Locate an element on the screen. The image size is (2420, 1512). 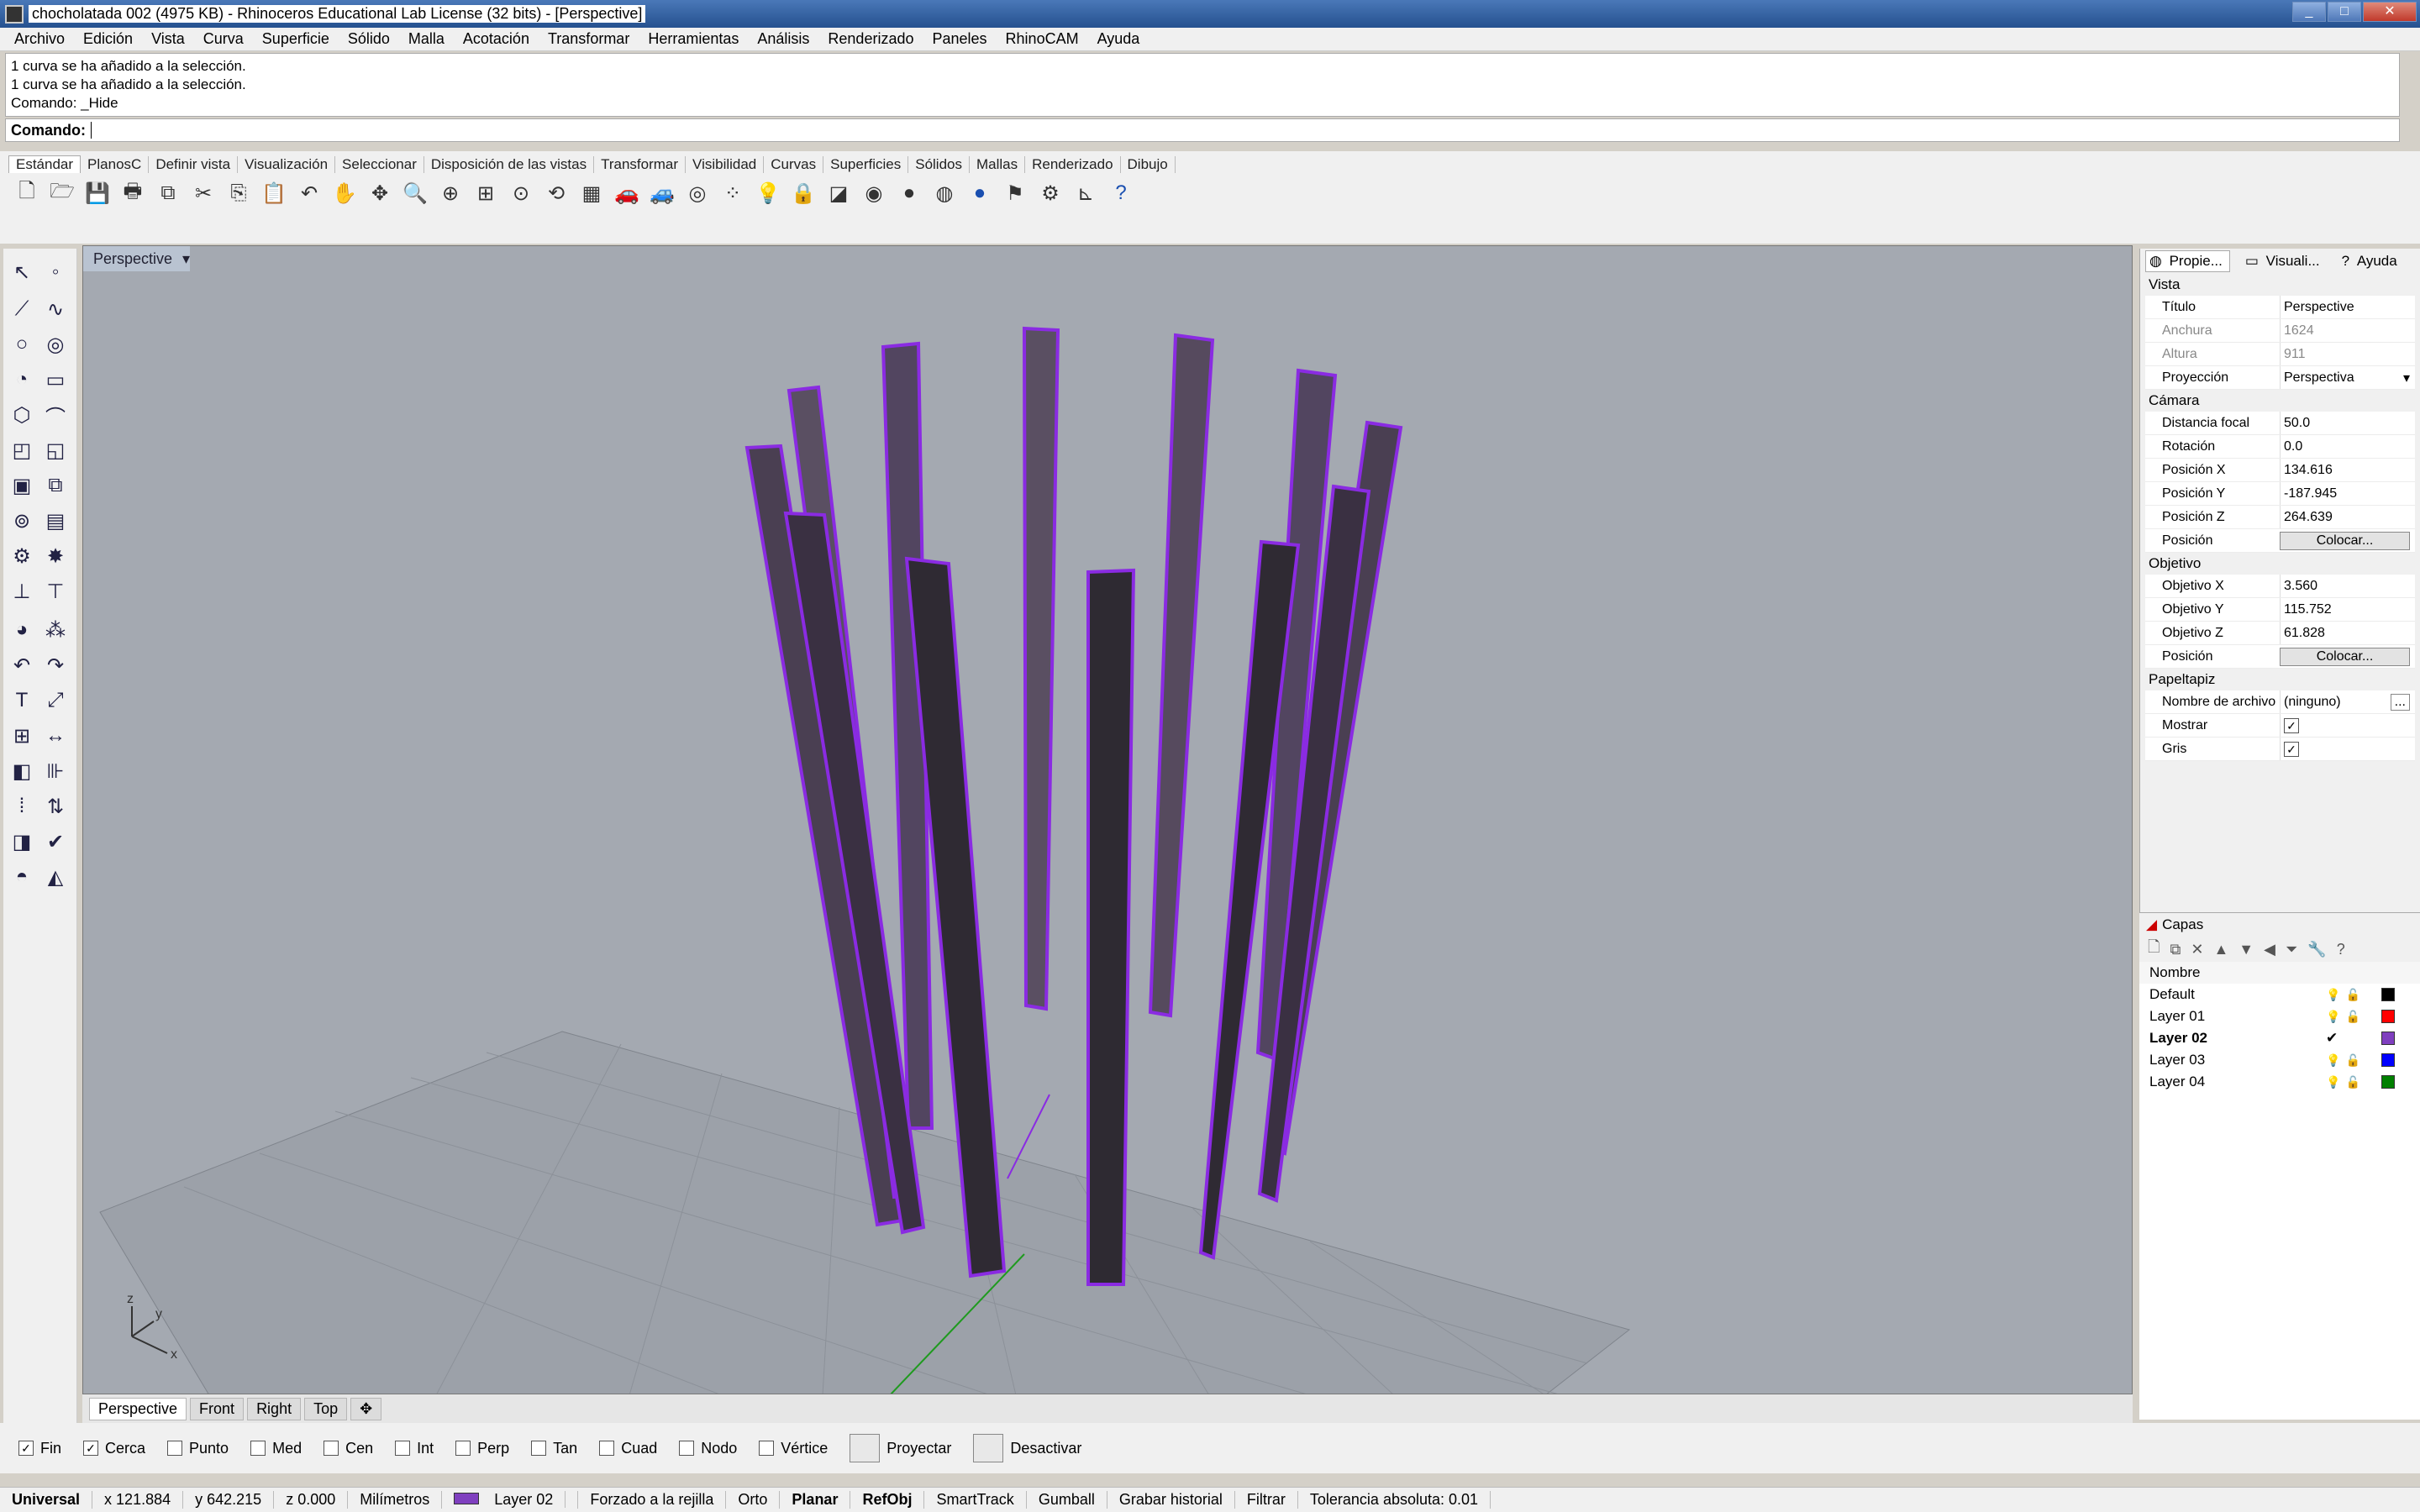
tab-dibujo: Dibujo is located at coordinates (1148, 164).